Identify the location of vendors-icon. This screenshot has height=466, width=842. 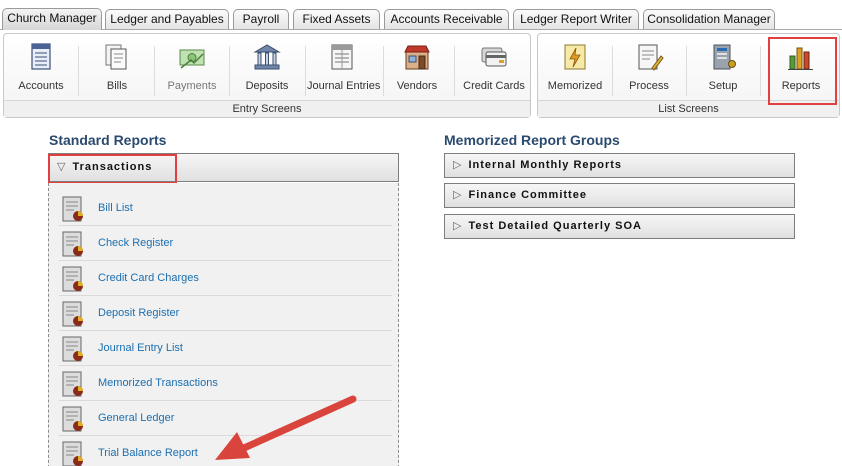
(417, 57).